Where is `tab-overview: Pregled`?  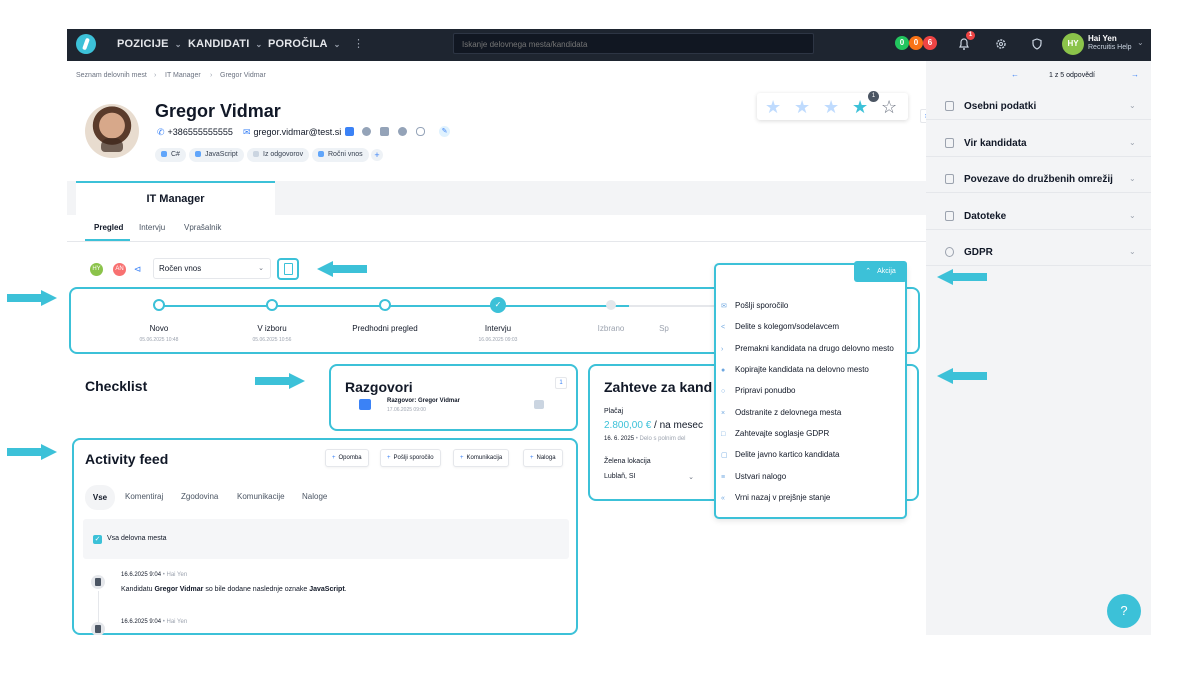
tab-overview: Pregled is located at coordinates (108, 227).